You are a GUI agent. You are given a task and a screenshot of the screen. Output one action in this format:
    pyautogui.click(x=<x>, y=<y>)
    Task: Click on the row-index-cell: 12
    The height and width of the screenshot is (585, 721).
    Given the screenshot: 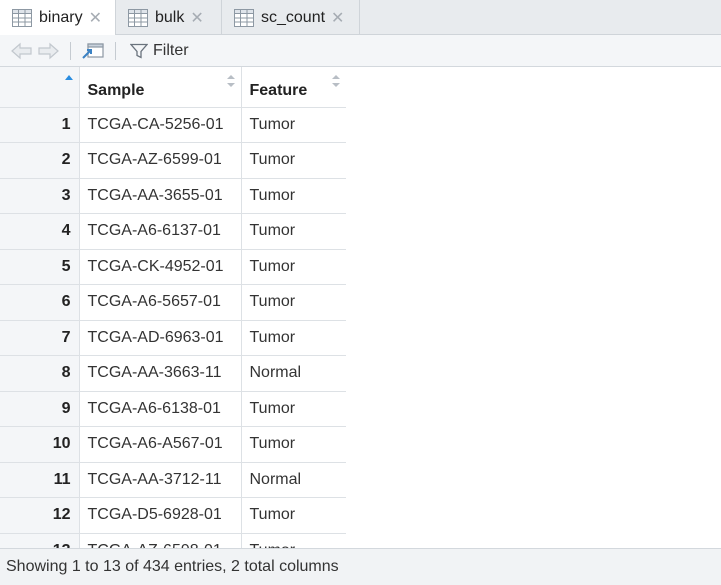 What is the action you would take?
    pyautogui.click(x=40, y=515)
    